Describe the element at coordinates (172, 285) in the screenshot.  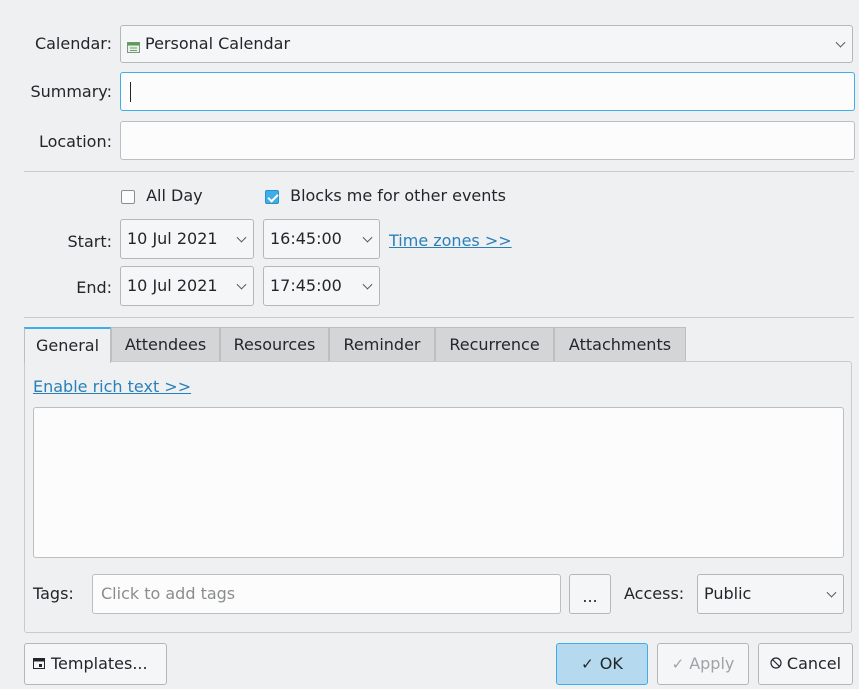
I see `end-date-value: 10 Jul 2021` at that location.